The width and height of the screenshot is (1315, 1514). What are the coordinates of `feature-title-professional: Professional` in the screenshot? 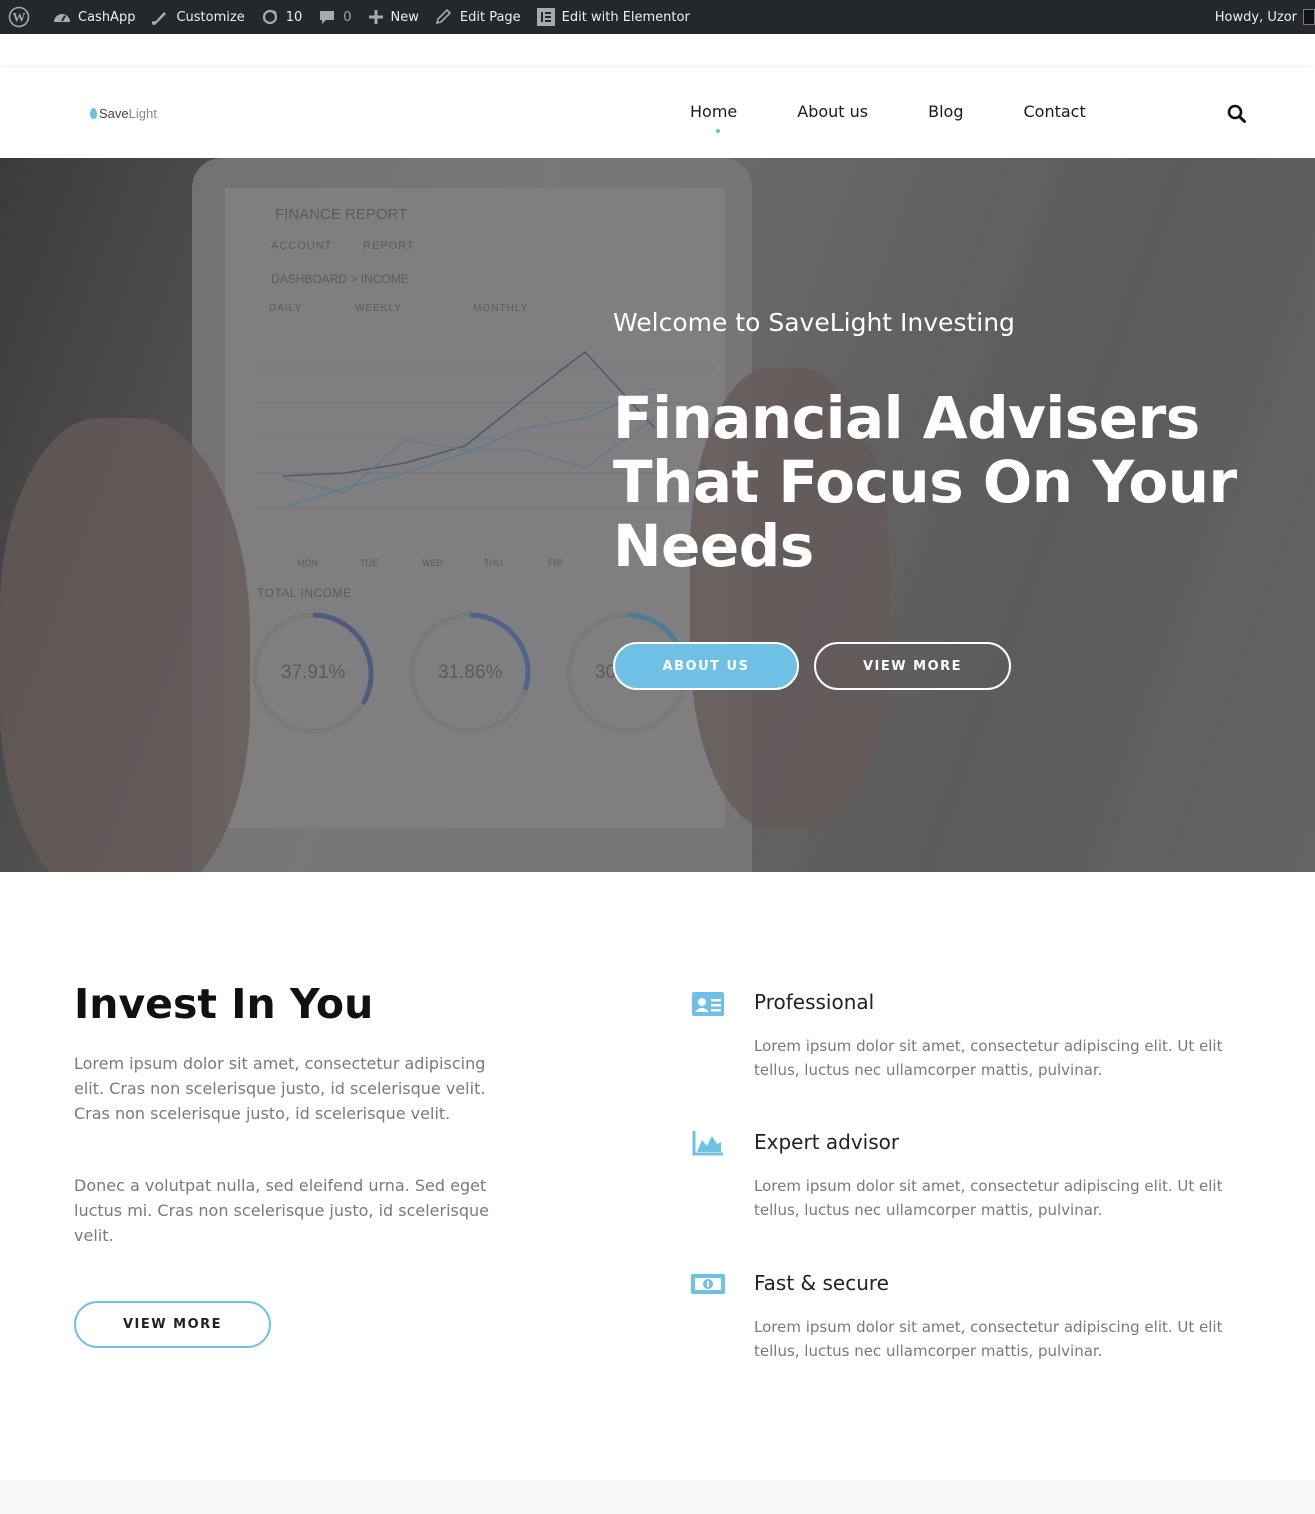 It's located at (814, 1002).